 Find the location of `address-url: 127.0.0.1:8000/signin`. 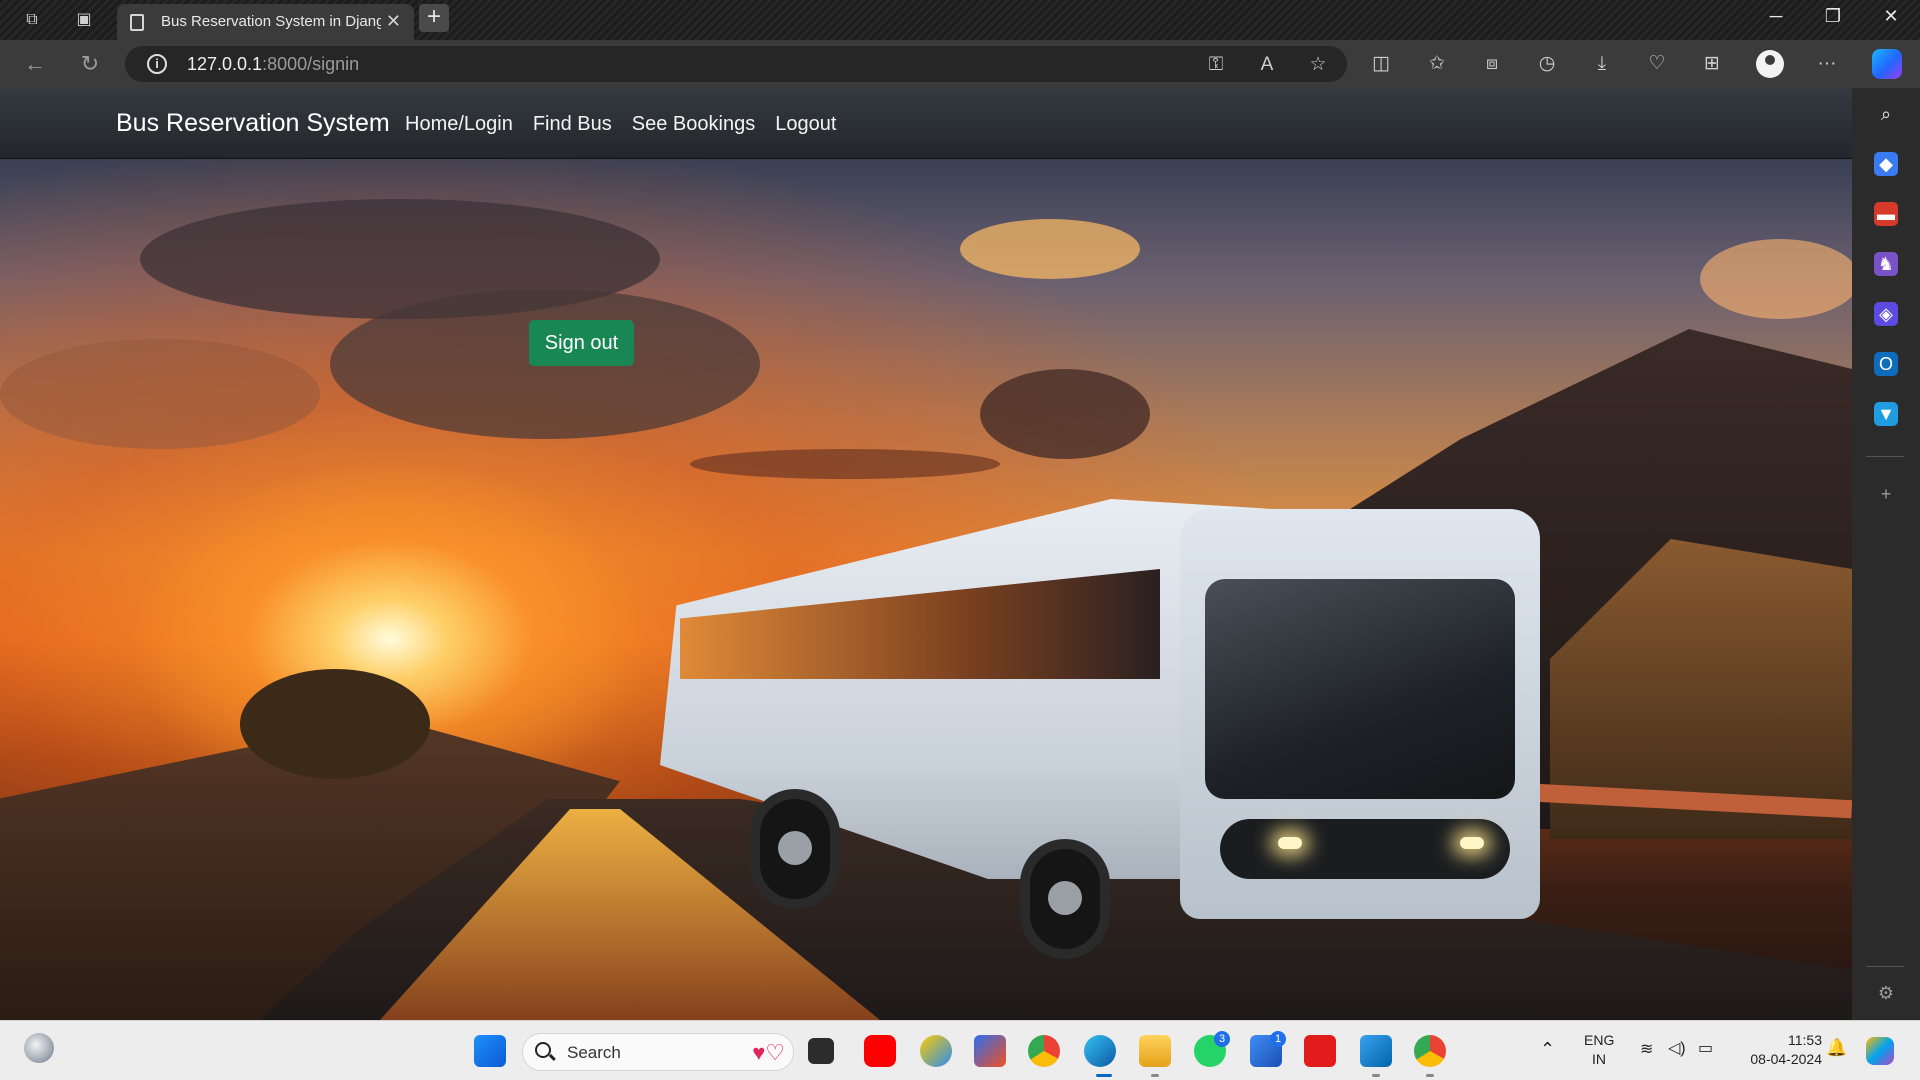

address-url: 127.0.0.1:8000/signin is located at coordinates (273, 64).